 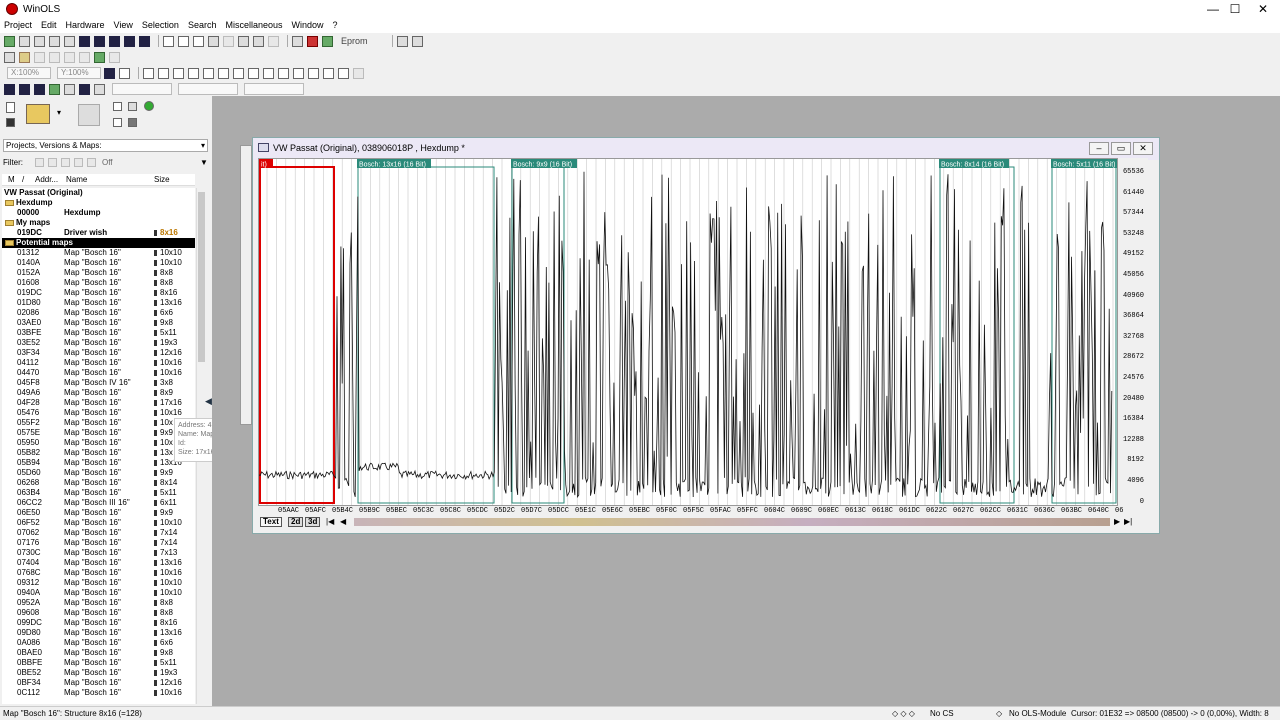 I want to click on menu-window: Window, so click(x=308, y=25).